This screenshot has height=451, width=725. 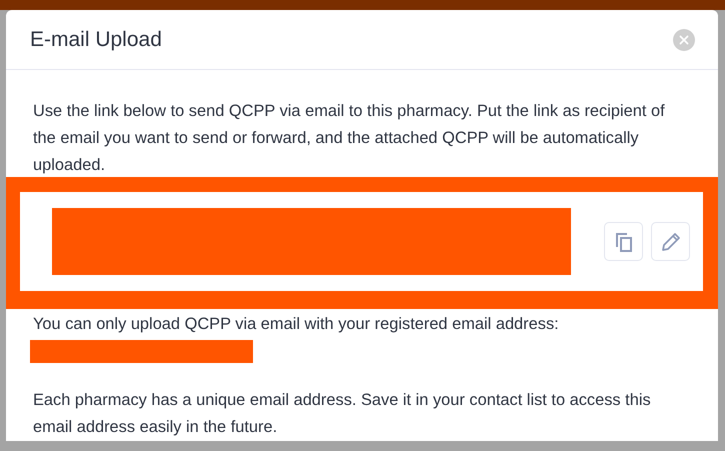 I want to click on pencil-icon, so click(x=671, y=241).